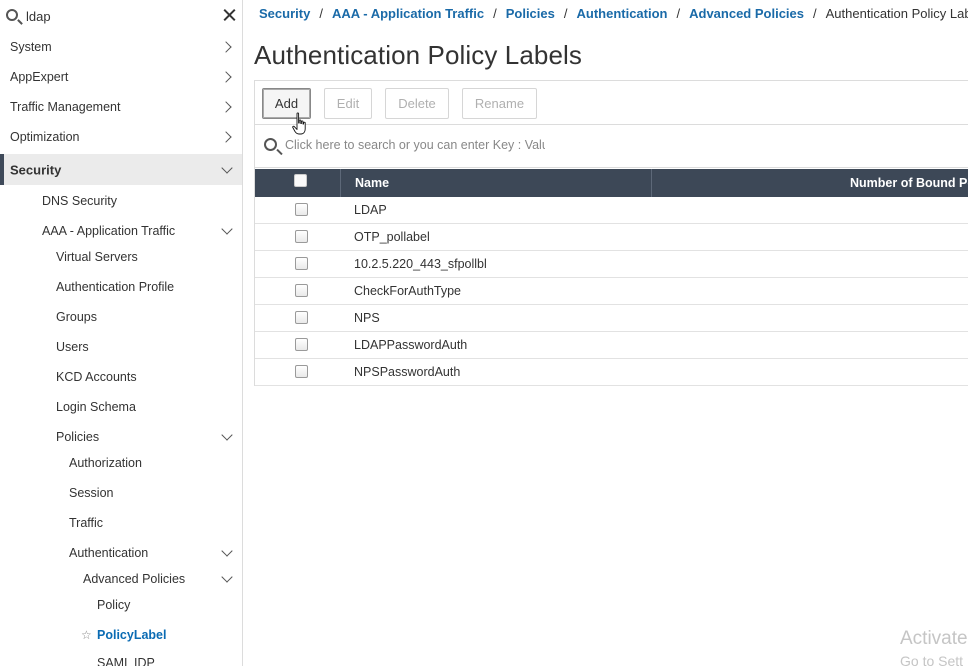 This screenshot has height=666, width=968. What do you see at coordinates (121, 317) in the screenshot?
I see `sidebar-item-groups: Groups` at bounding box center [121, 317].